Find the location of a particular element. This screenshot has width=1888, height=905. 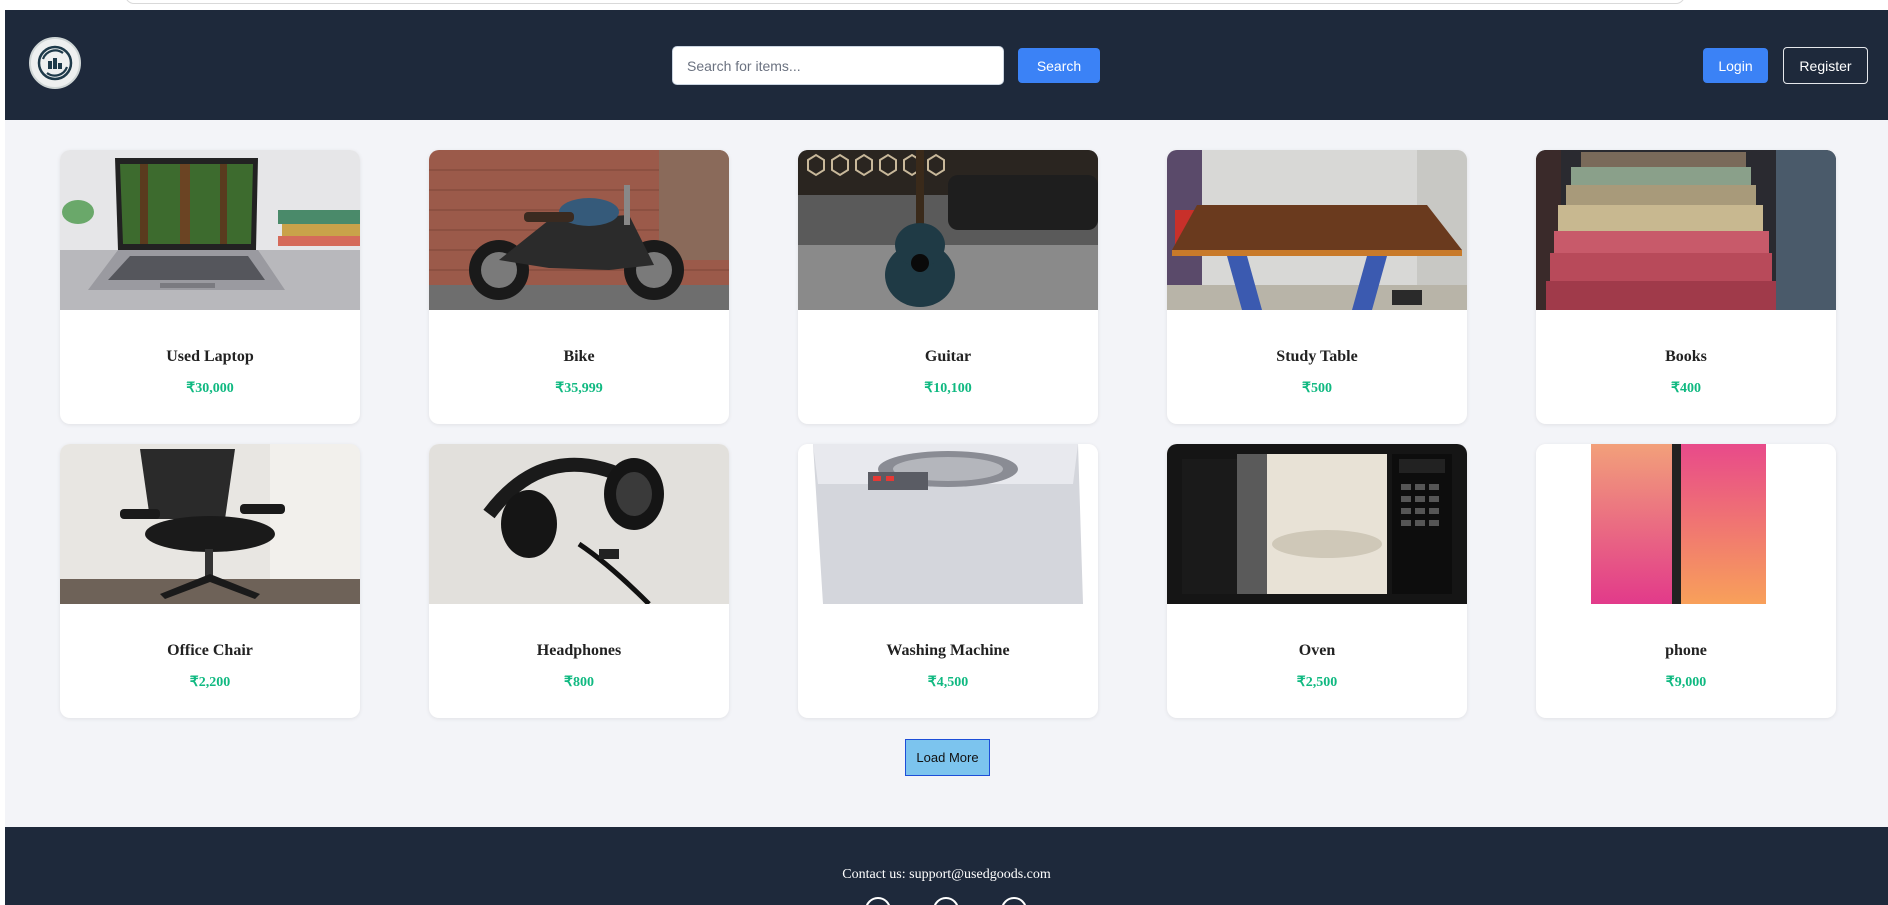

product-name: Study Table is located at coordinates (1317, 356).